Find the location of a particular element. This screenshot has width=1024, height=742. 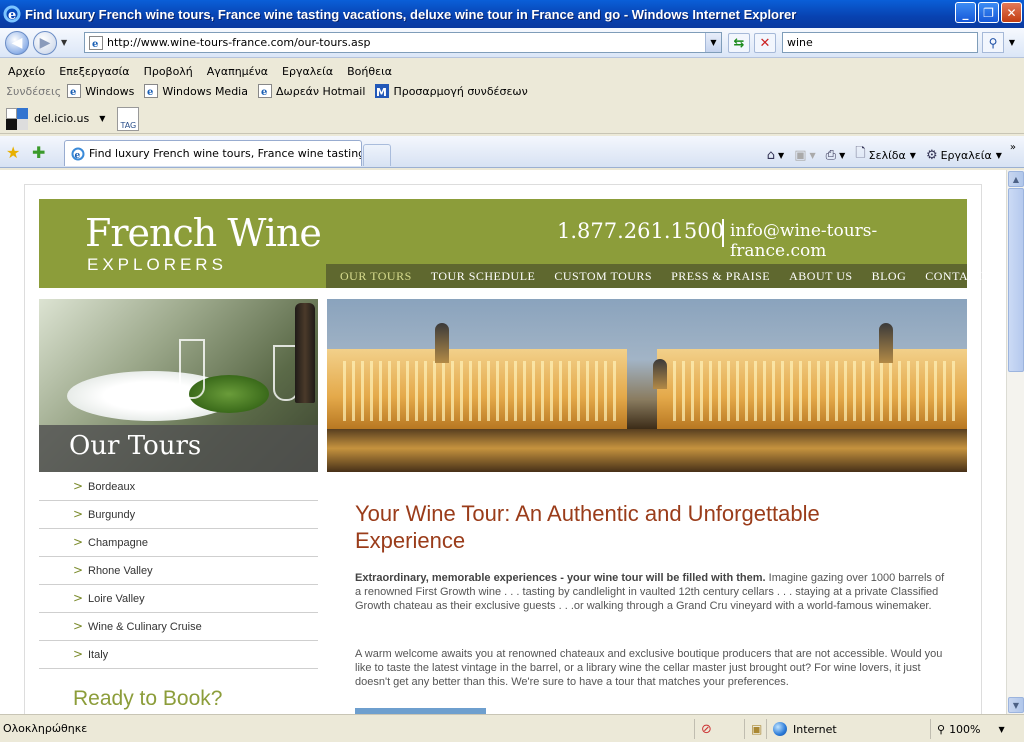

home-button: ⌂ ▼ is located at coordinates (775, 155).